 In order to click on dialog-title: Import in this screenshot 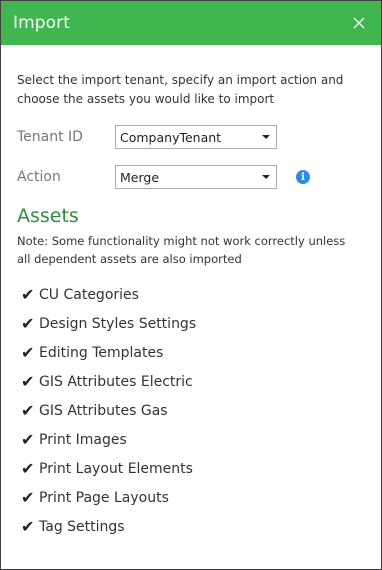, I will do `click(42, 23)`.